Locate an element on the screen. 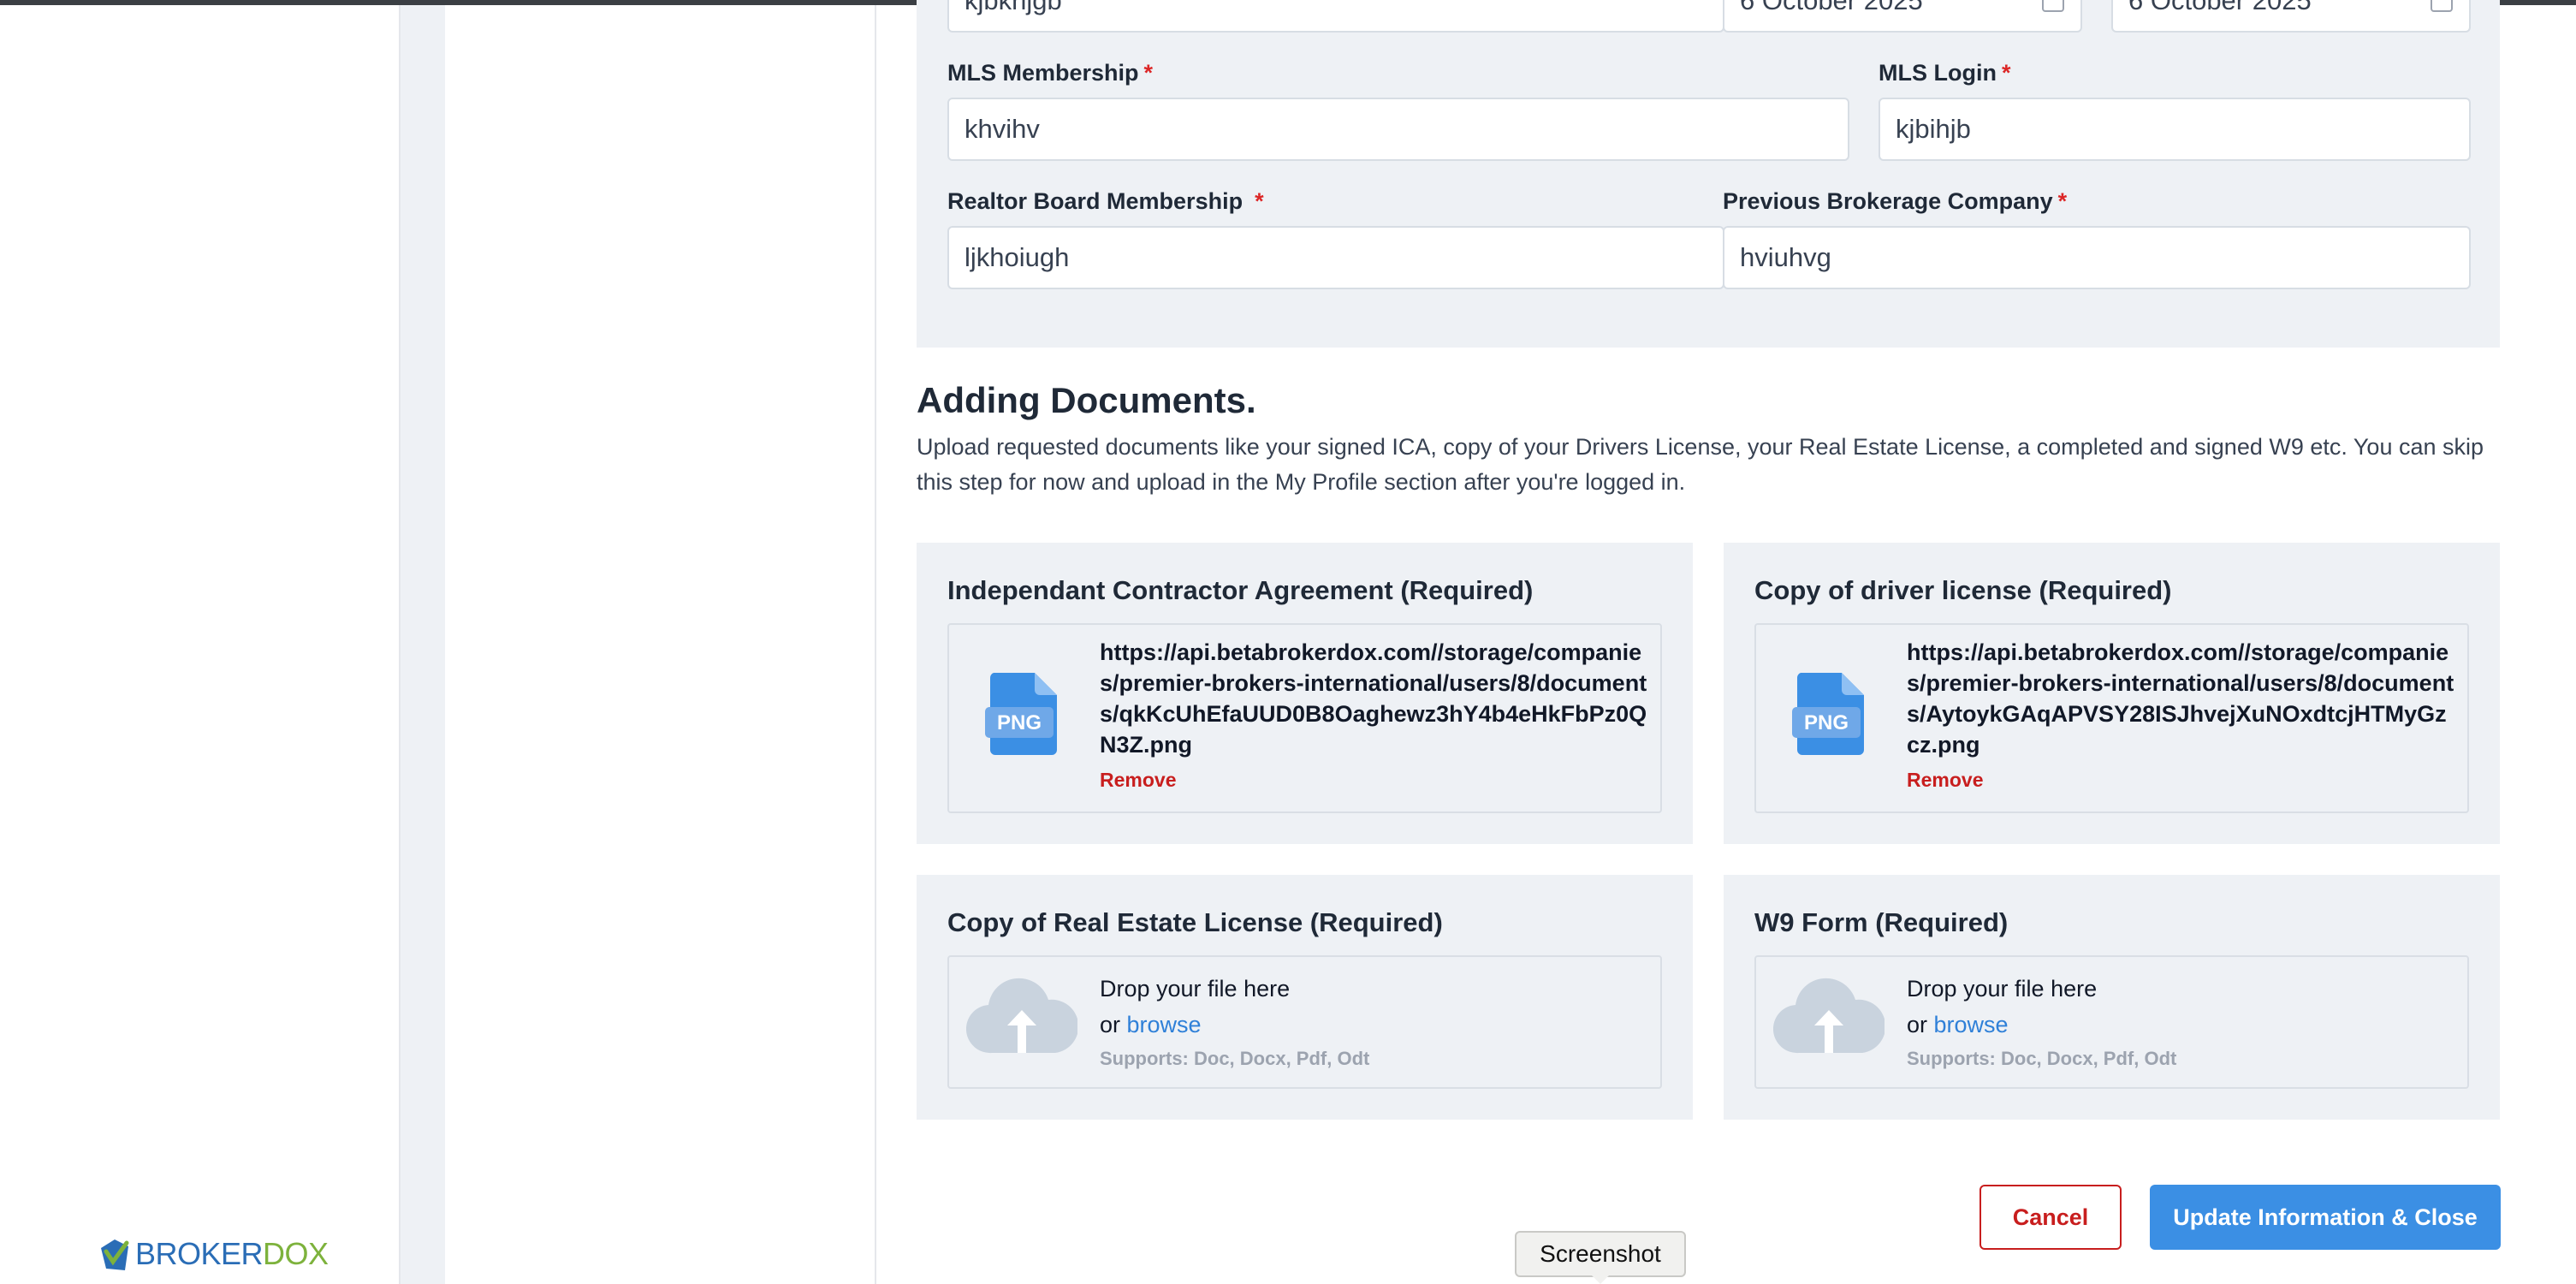  realtor-board-label: Realtor Board Membership * is located at coordinates (1105, 201).